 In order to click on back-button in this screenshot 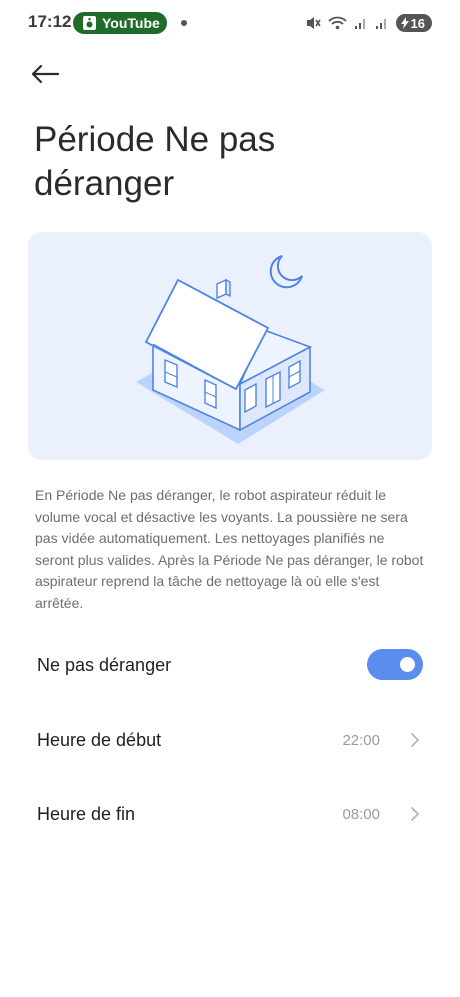, I will do `click(51, 74)`.